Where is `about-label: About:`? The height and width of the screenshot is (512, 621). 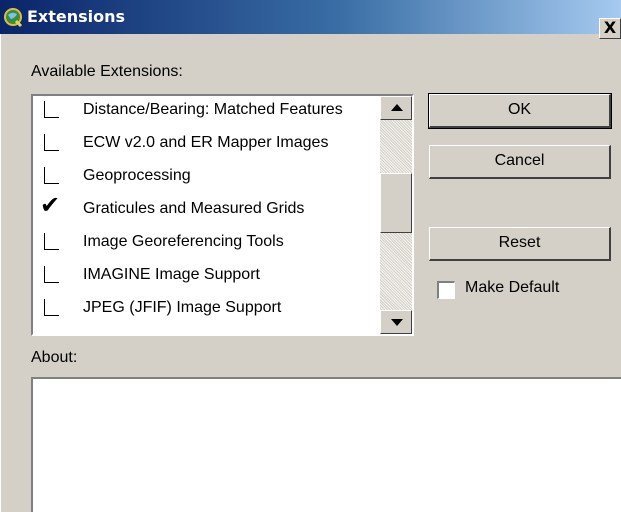
about-label: About: is located at coordinates (54, 357).